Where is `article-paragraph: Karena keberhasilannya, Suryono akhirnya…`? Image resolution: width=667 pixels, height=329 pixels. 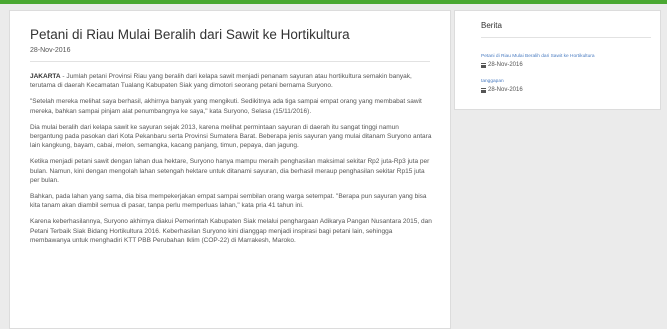
article-paragraph: Karena keberhasilannya, Suryono akhirnya… is located at coordinates (231, 231).